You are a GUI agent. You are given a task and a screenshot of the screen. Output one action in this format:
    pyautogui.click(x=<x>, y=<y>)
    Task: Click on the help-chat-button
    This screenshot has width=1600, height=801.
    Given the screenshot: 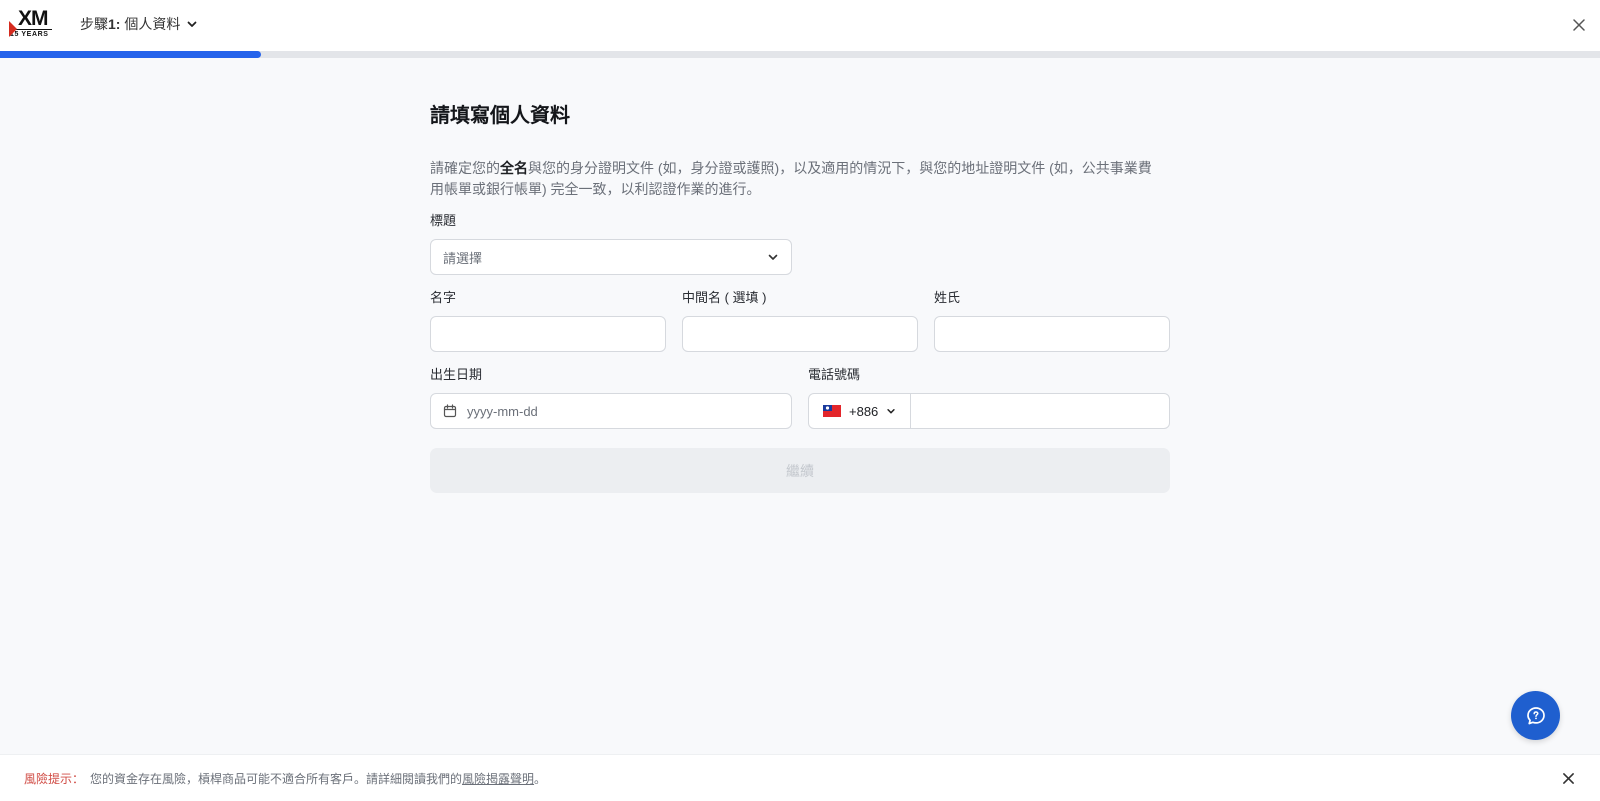 What is the action you would take?
    pyautogui.click(x=1535, y=715)
    